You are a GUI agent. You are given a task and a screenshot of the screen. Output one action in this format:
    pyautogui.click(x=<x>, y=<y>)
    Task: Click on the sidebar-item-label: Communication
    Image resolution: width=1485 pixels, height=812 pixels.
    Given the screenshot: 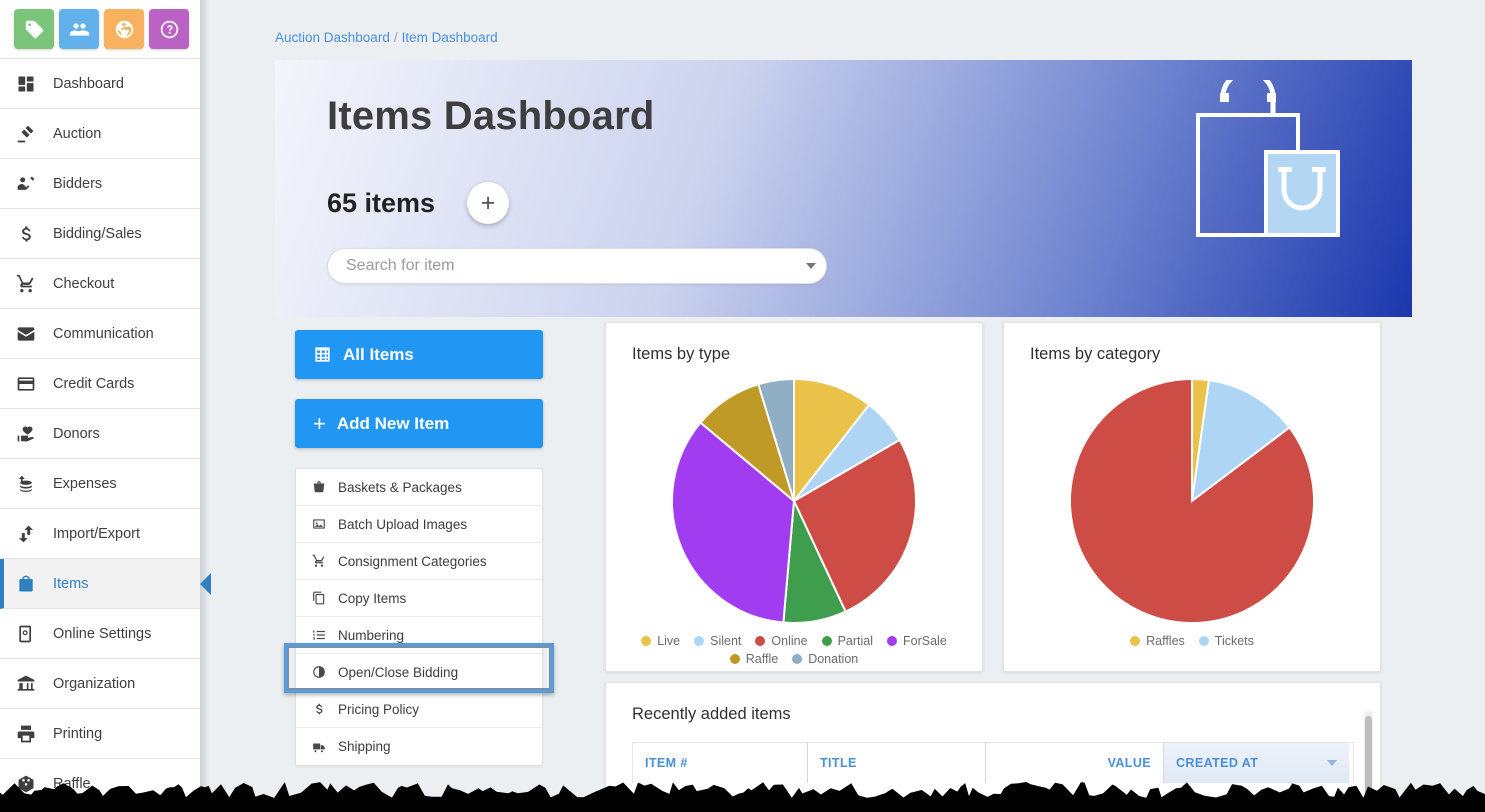 What is the action you would take?
    pyautogui.click(x=103, y=333)
    